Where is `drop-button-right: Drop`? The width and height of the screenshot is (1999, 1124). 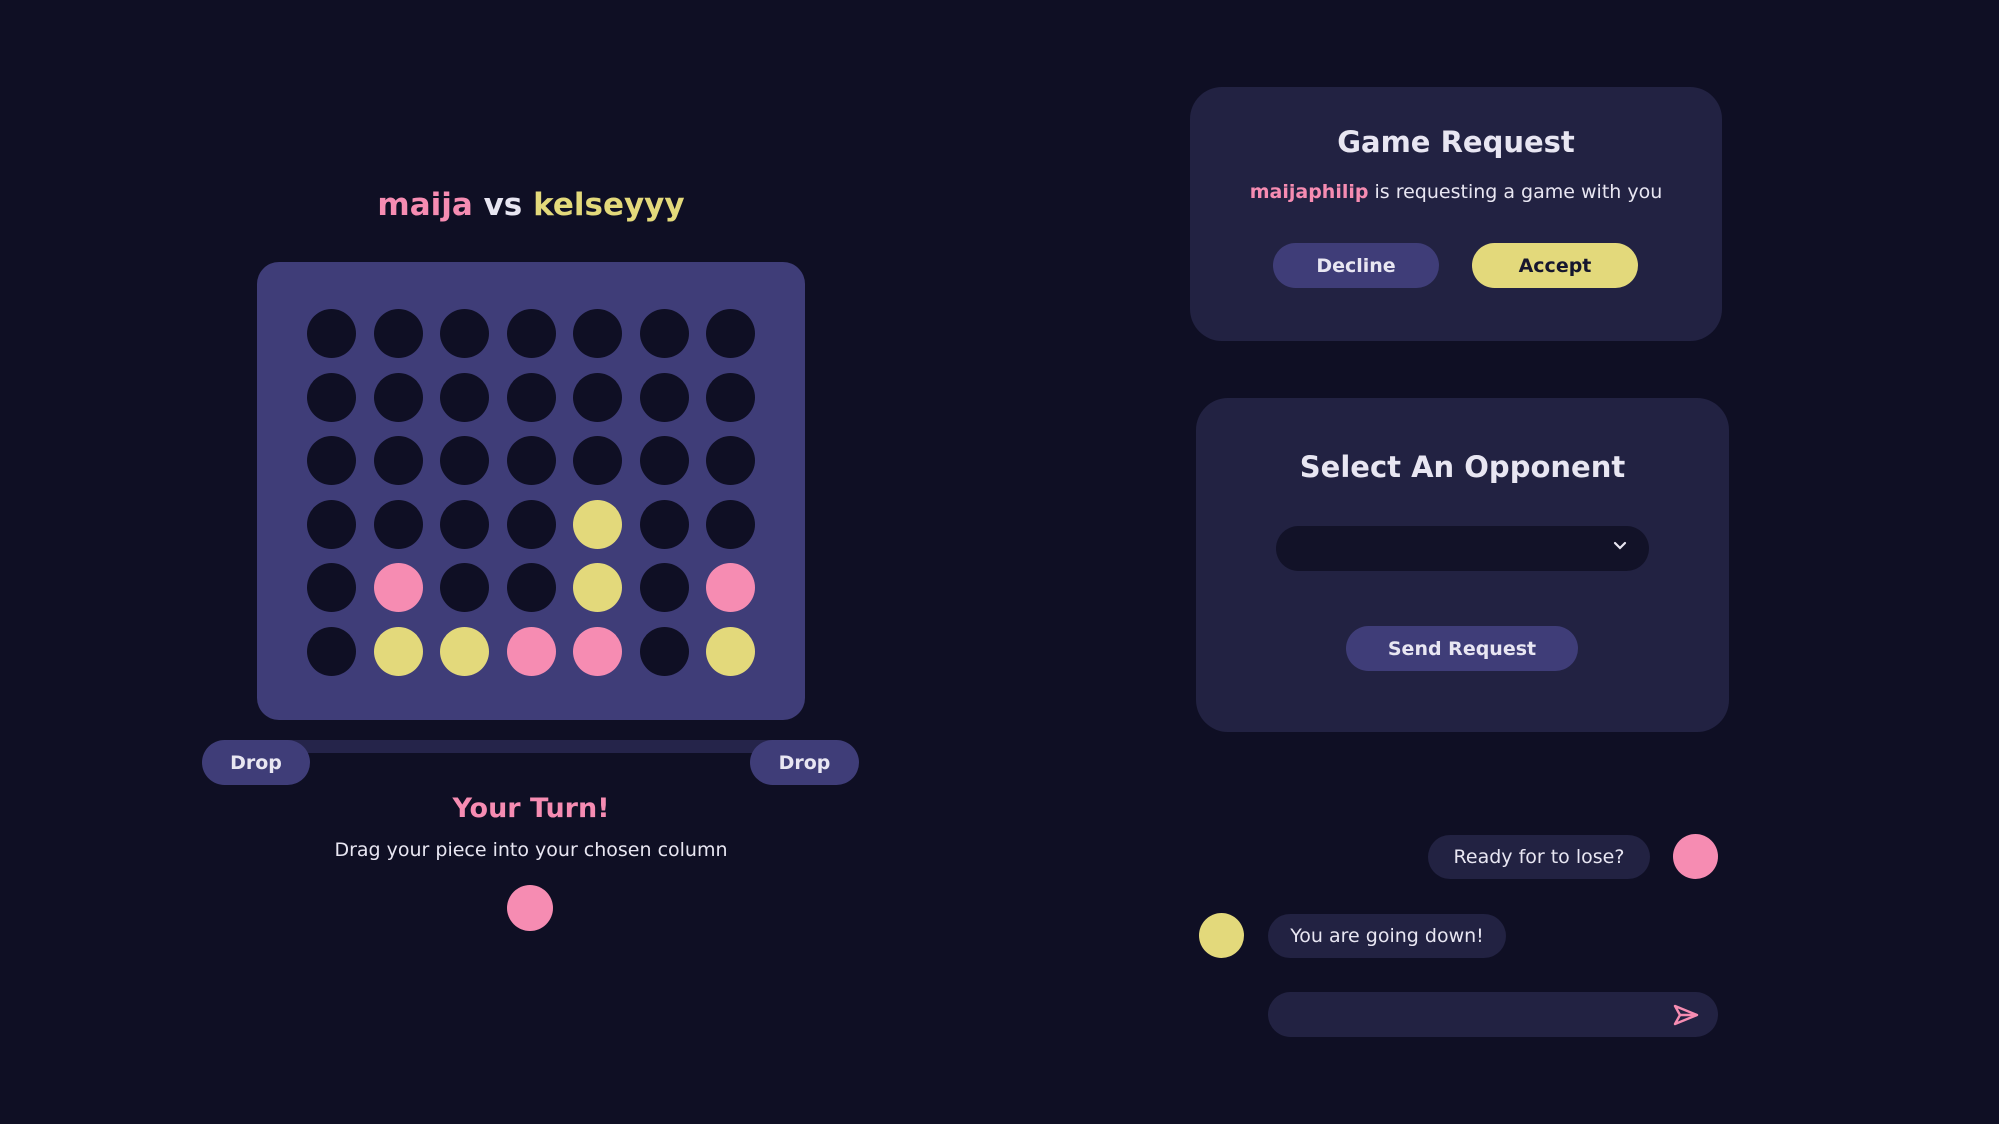
drop-button-right: Drop is located at coordinates (804, 762).